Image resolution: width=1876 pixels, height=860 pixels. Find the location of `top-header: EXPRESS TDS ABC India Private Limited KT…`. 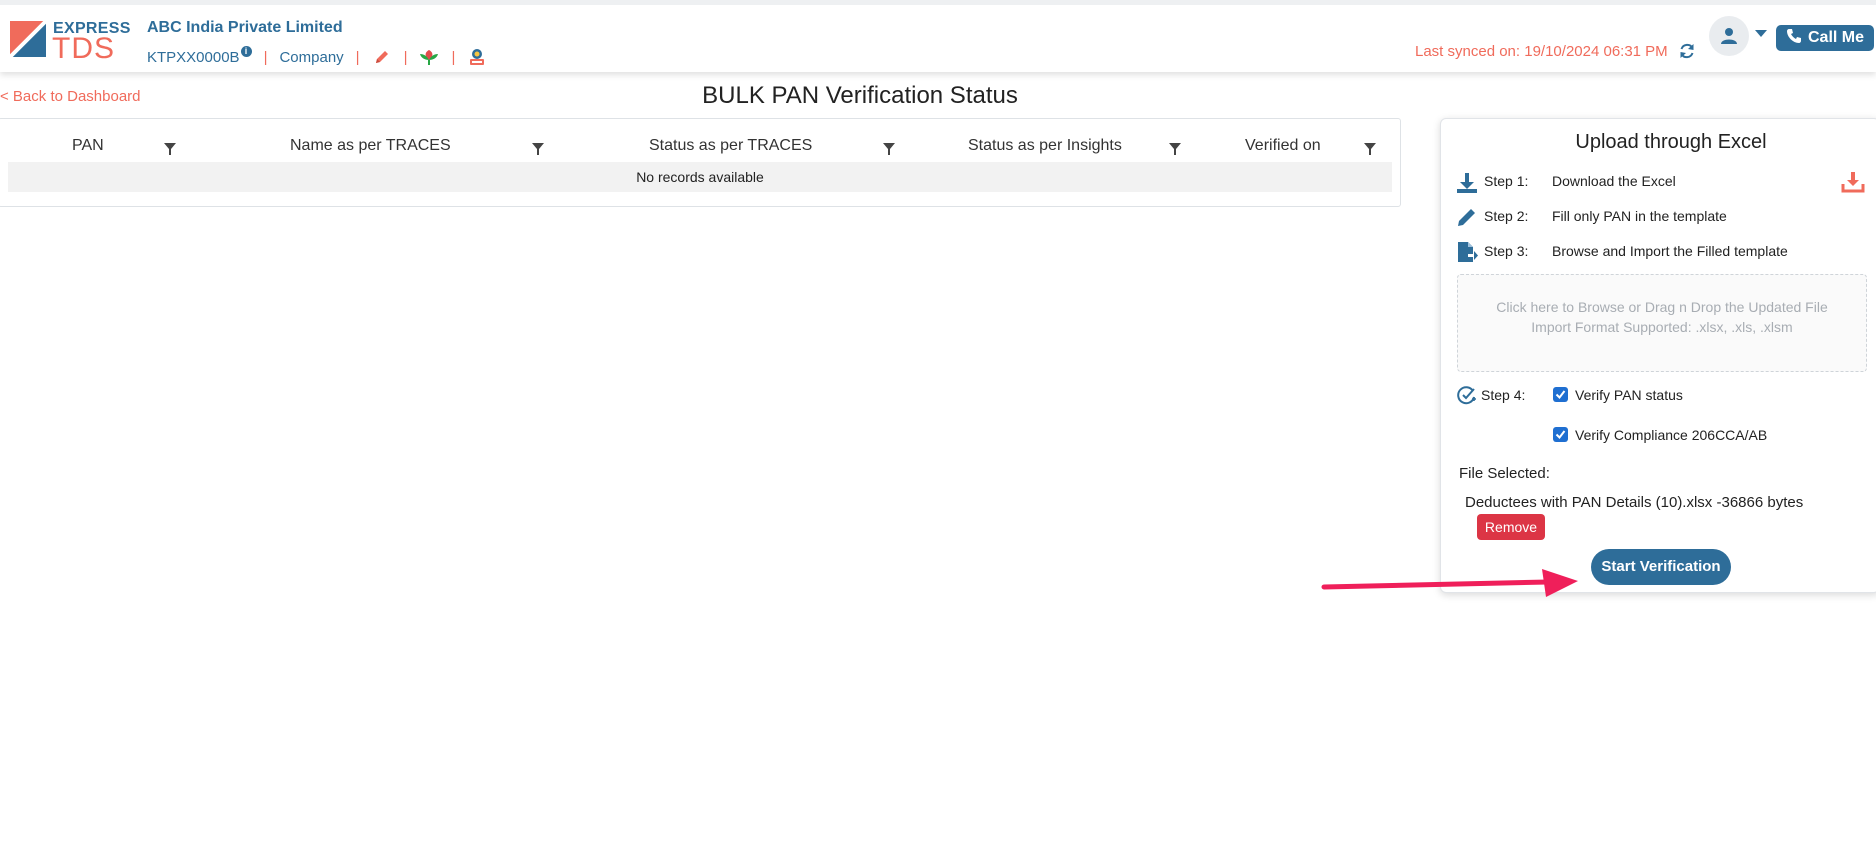

top-header: EXPRESS TDS ABC India Private Limited KT… is located at coordinates (938, 36).